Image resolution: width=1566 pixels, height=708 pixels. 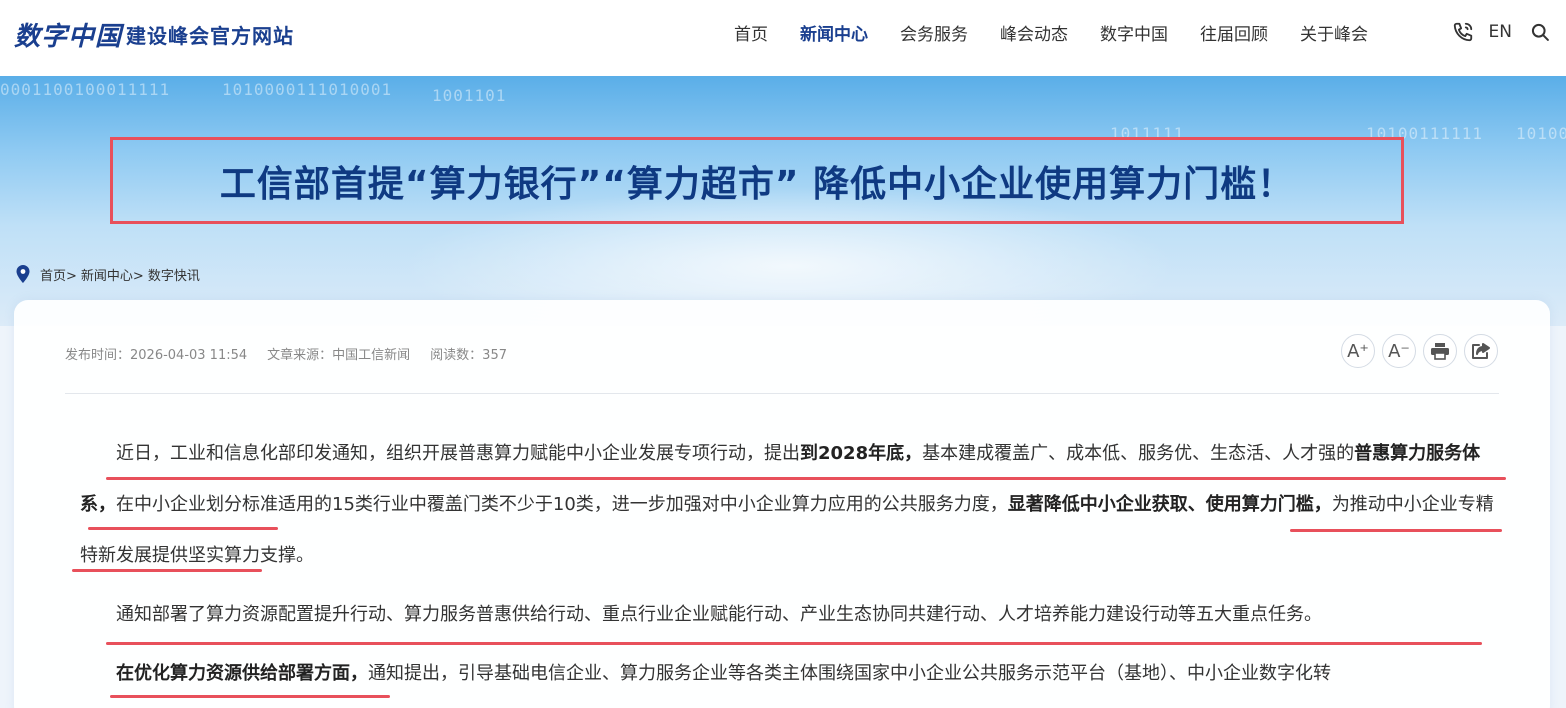 What do you see at coordinates (85, 89) in the screenshot?
I see `banner-binary: 0001100100011111` at bounding box center [85, 89].